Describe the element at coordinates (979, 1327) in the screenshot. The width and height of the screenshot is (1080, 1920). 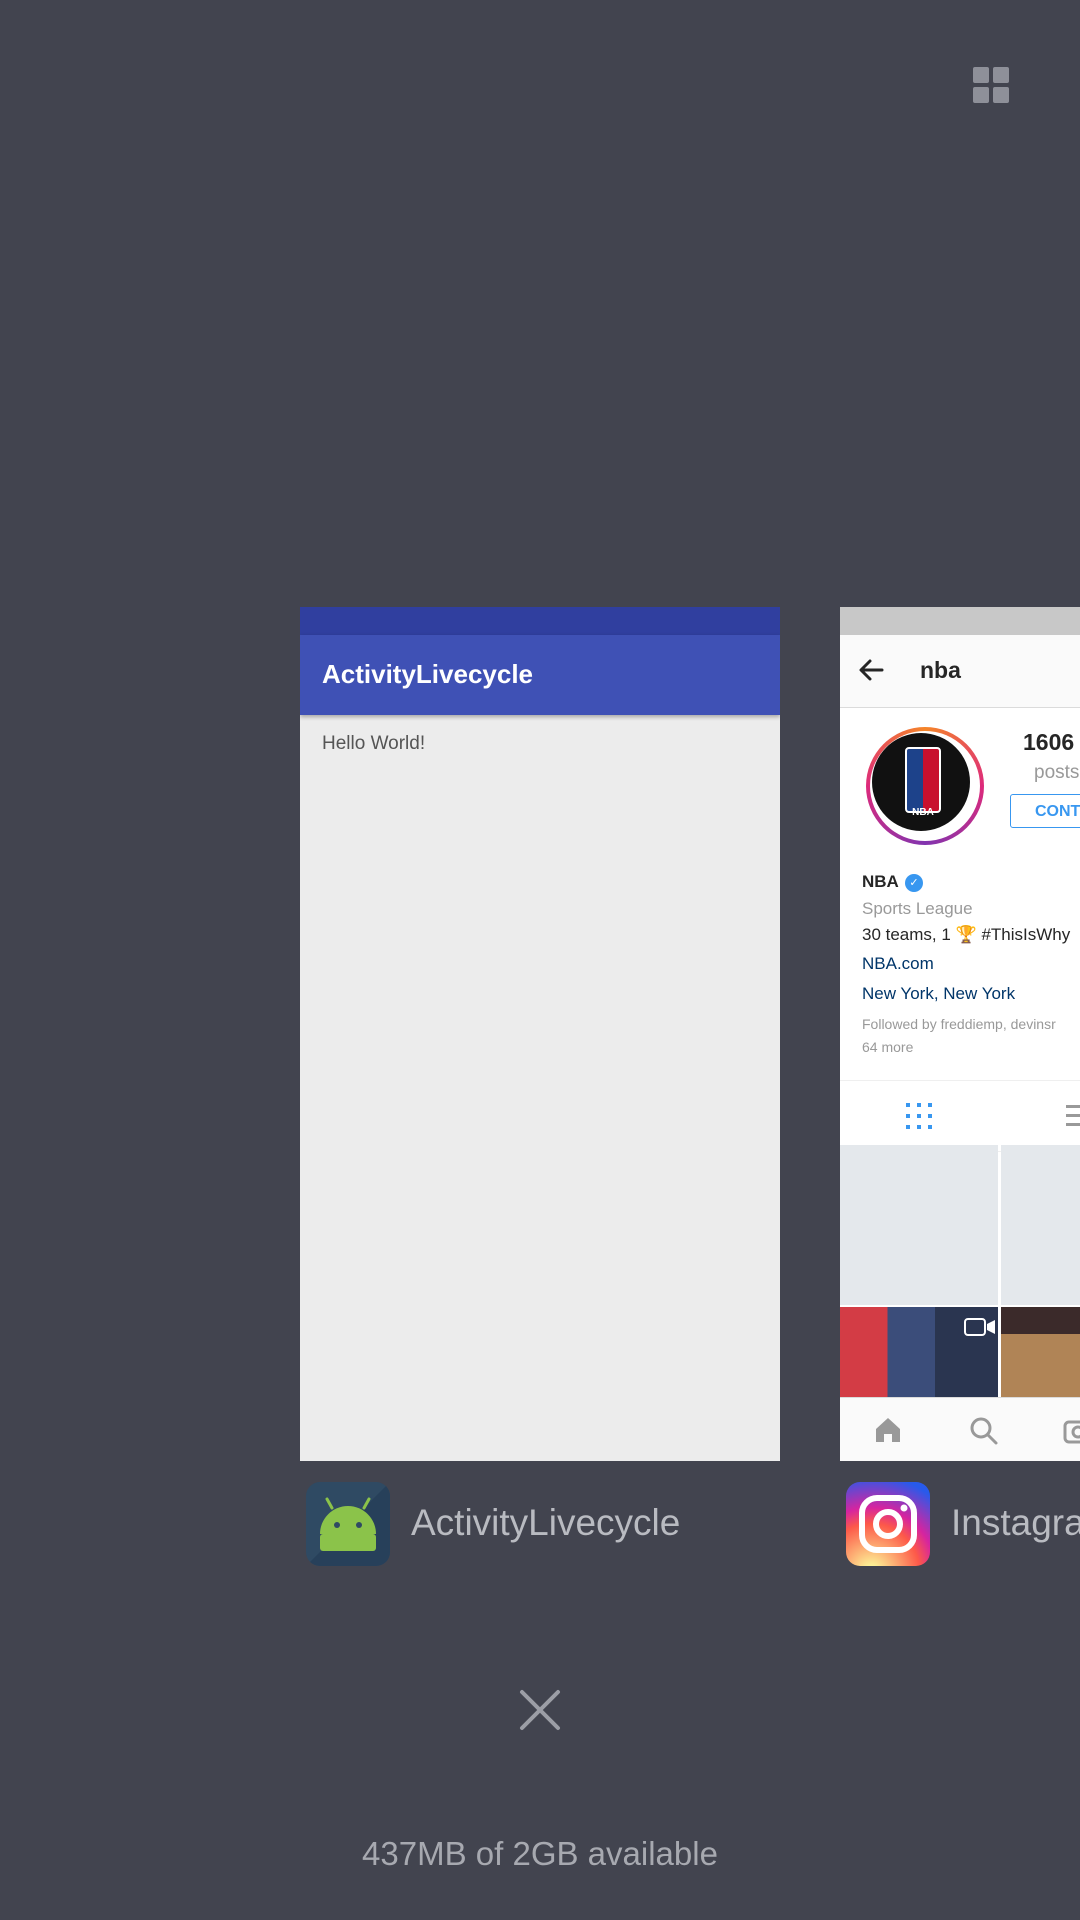
I see `video-camera-icon` at that location.